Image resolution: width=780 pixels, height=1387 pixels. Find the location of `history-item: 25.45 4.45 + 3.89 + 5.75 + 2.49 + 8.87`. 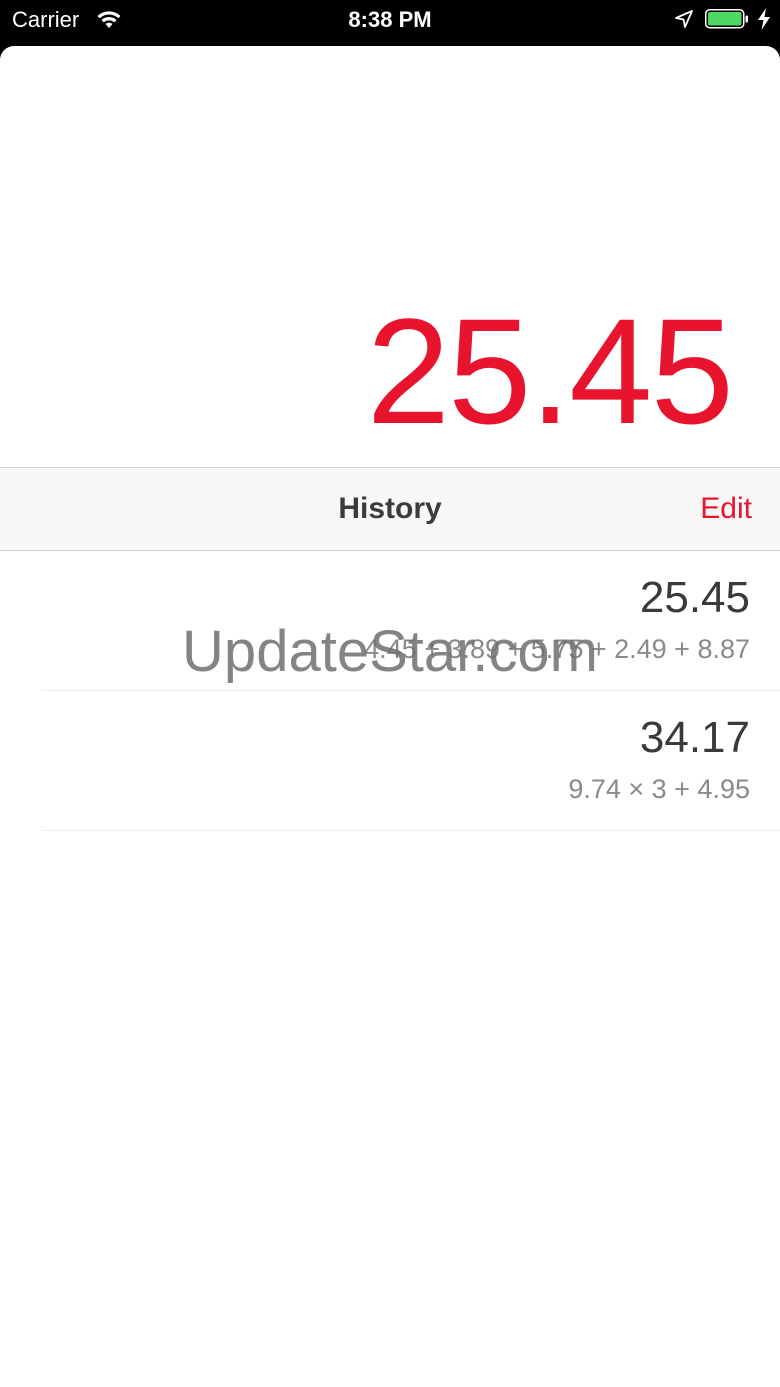

history-item: 25.45 4.45 + 3.89 + 5.75 + 2.49 + 8.87 is located at coordinates (411, 621).